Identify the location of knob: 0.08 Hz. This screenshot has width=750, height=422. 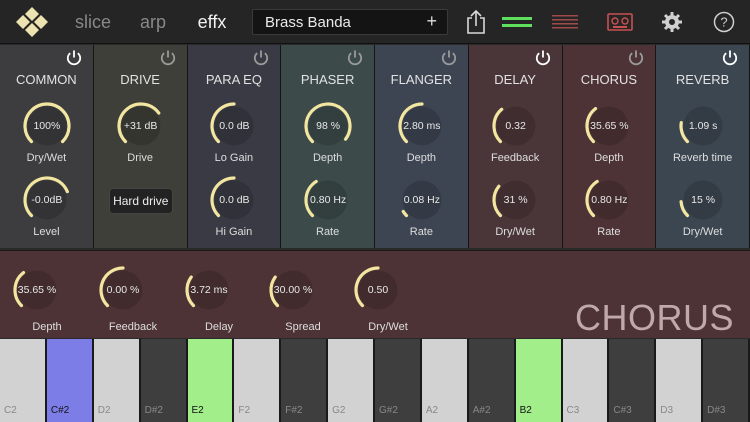
(422, 200).